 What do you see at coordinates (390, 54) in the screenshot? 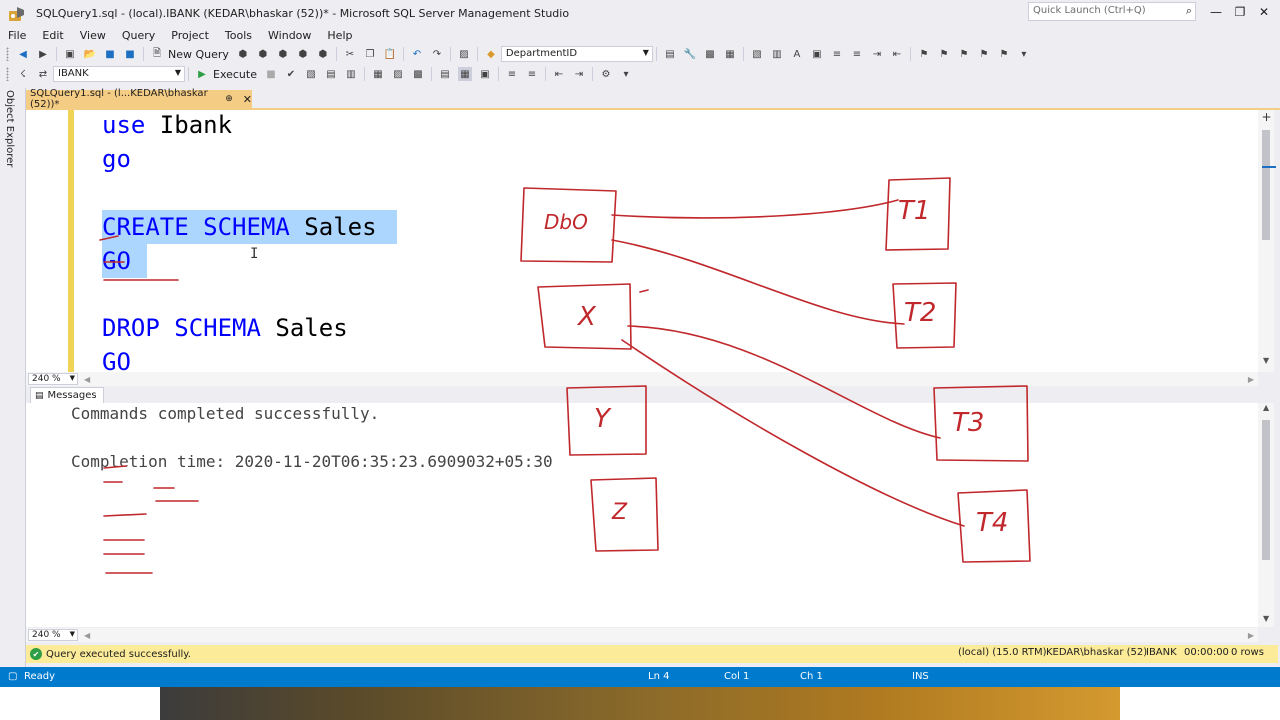
I see `paste-icon: 📋` at bounding box center [390, 54].